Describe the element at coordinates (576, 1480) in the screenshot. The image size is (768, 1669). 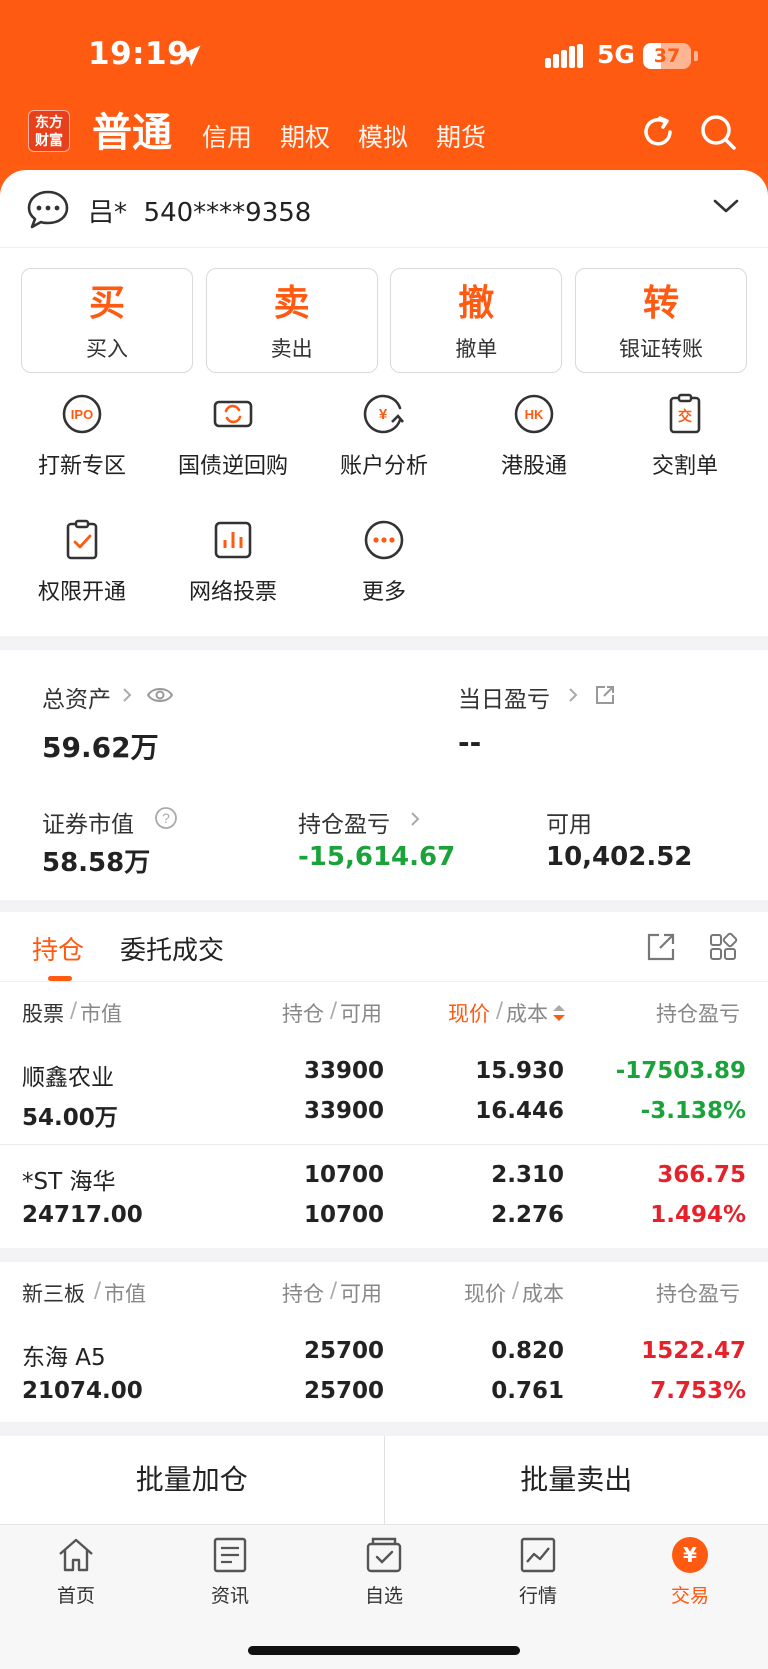
I see `batch-sell-button: 批量卖出` at that location.